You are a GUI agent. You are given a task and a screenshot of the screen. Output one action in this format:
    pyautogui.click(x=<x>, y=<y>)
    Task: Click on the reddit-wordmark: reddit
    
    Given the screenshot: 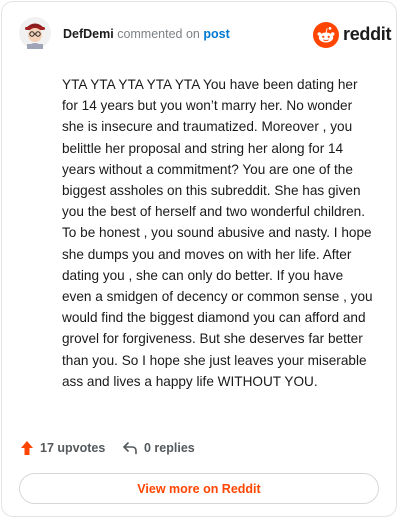 What is the action you would take?
    pyautogui.click(x=367, y=34)
    